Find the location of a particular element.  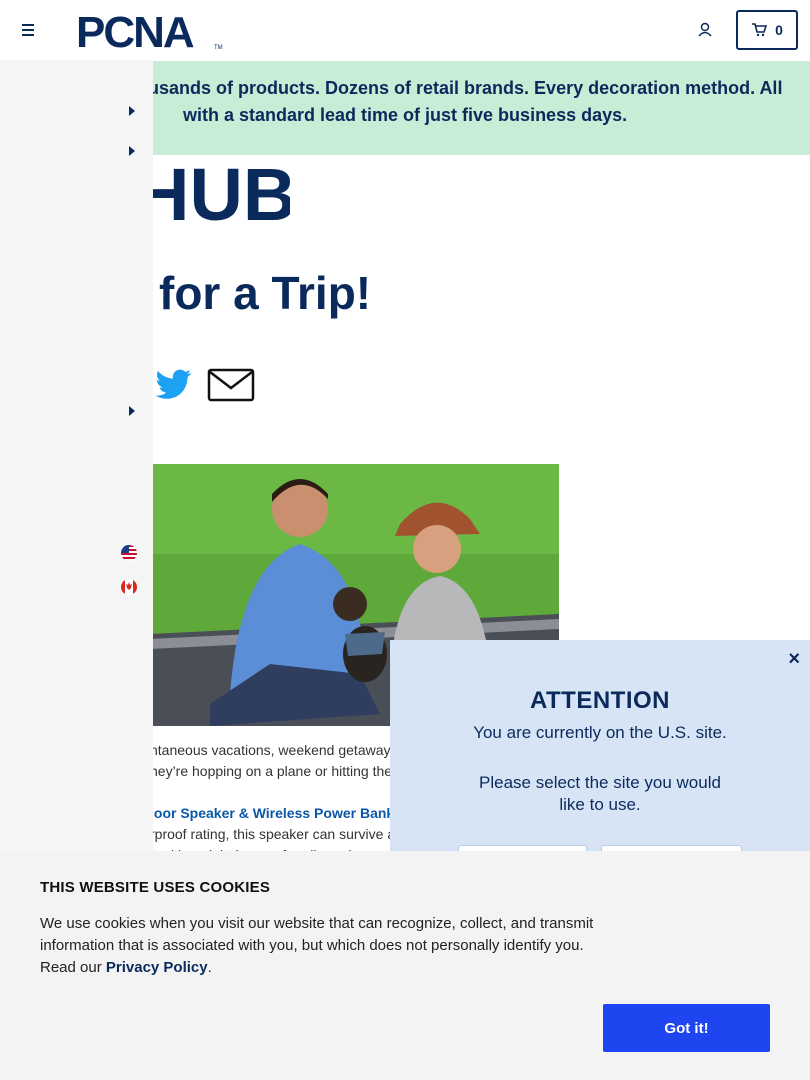

article-title: for a Trip! is located at coordinates (265, 293).